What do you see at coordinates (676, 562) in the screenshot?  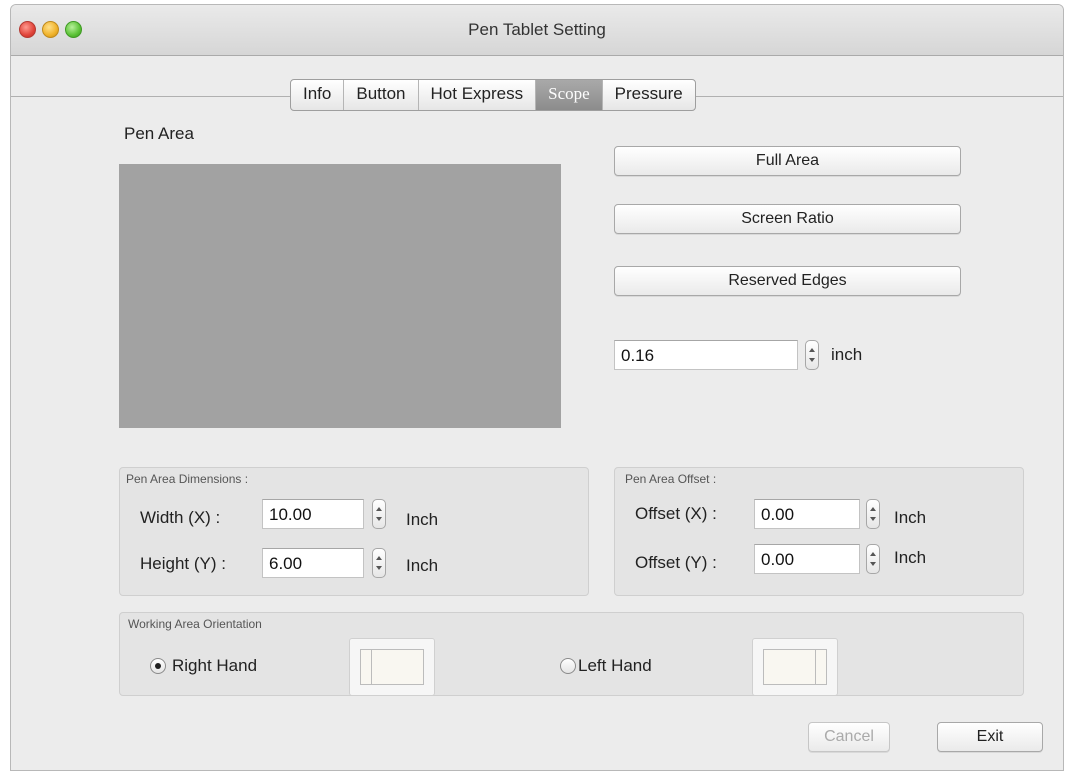 I see `offset-y-label: Offset (Y) :` at bounding box center [676, 562].